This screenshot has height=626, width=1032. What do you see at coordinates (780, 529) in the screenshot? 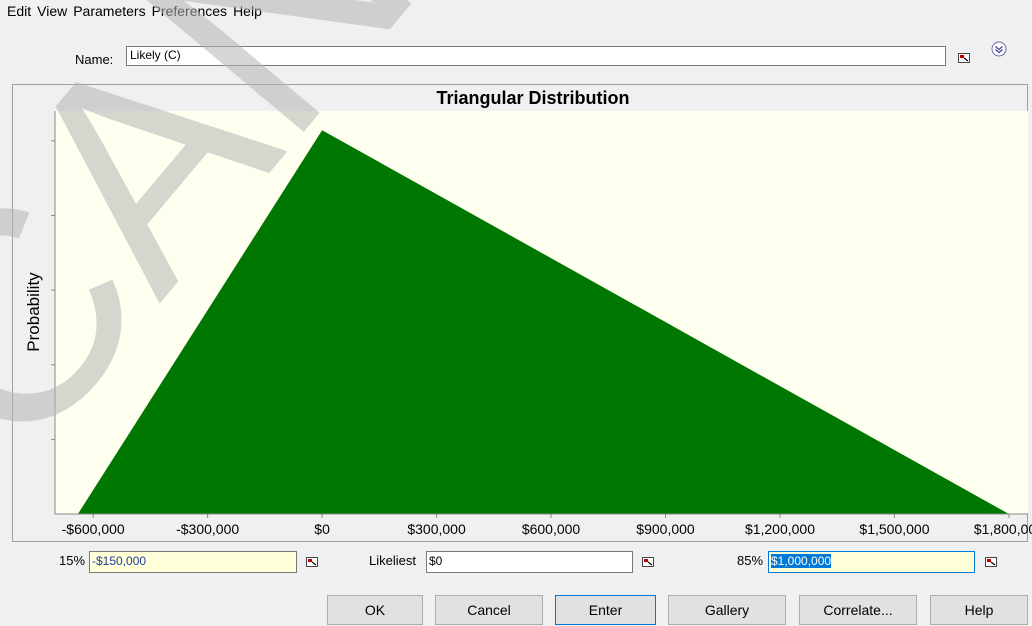
I see `x-tick-label: $1,200,000` at bounding box center [780, 529].